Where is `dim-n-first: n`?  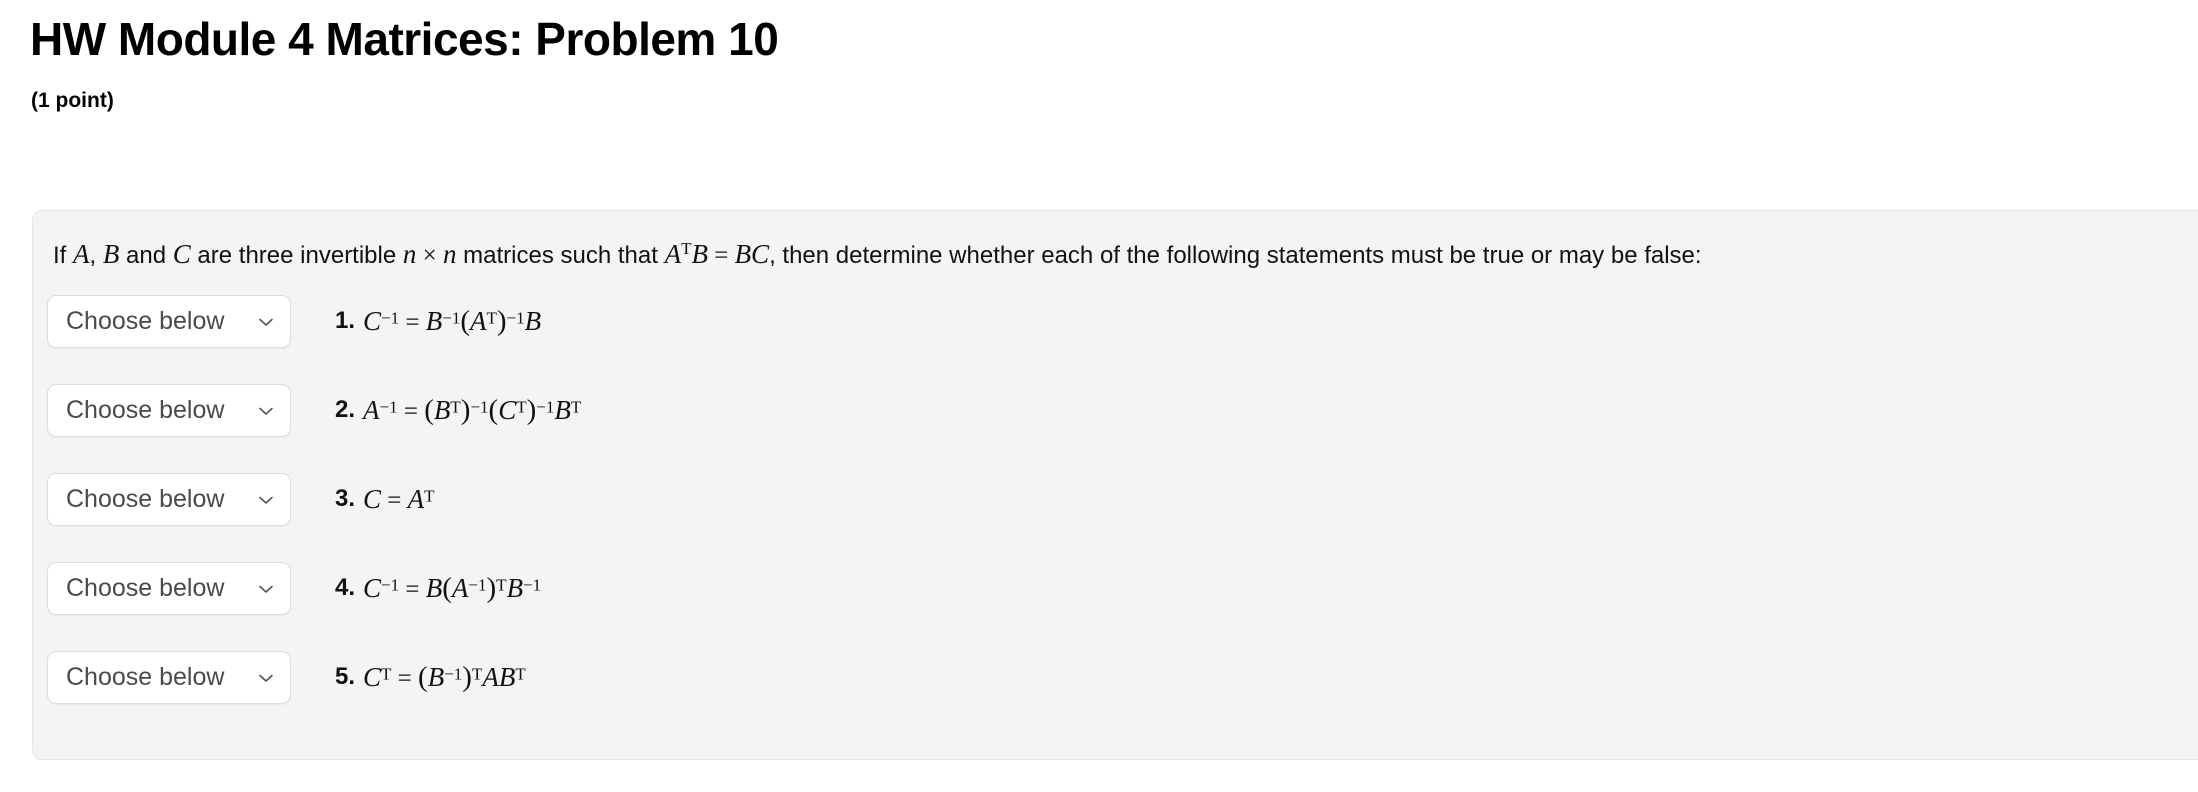
dim-n-first: n is located at coordinates (409, 254).